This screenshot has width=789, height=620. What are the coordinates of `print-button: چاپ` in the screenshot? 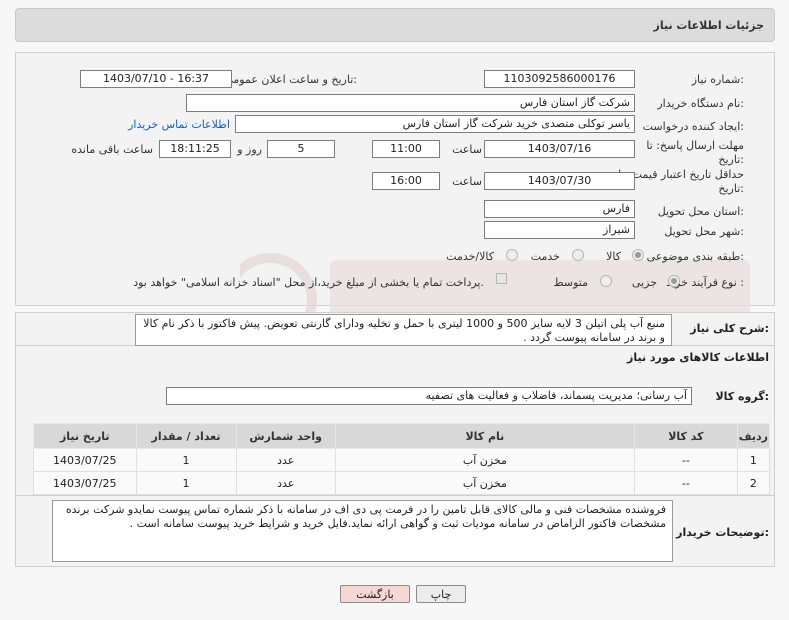 It's located at (441, 594).